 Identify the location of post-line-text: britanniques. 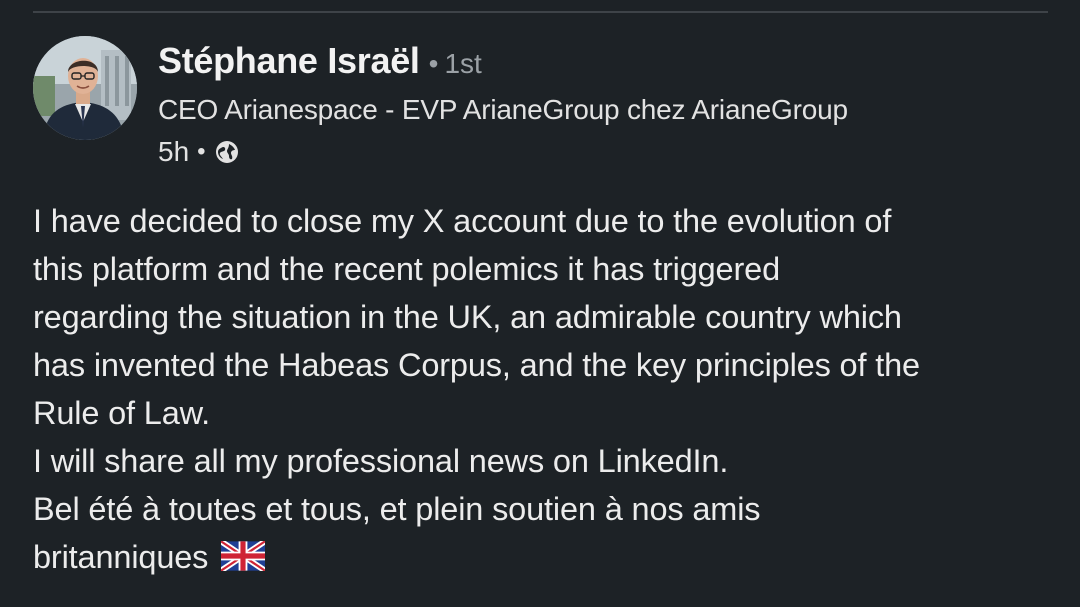
(121, 557).